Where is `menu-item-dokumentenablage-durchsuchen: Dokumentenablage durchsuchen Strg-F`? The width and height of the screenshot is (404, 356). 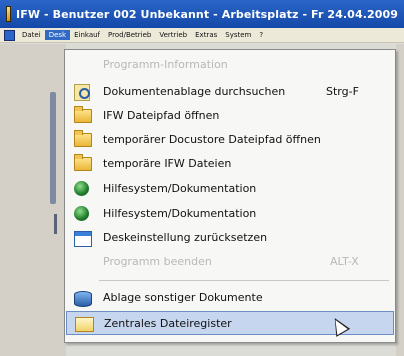 menu-item-dokumentenablage-durchsuchen: Dokumentenablage durchsuchen Strg-F is located at coordinates (230, 92).